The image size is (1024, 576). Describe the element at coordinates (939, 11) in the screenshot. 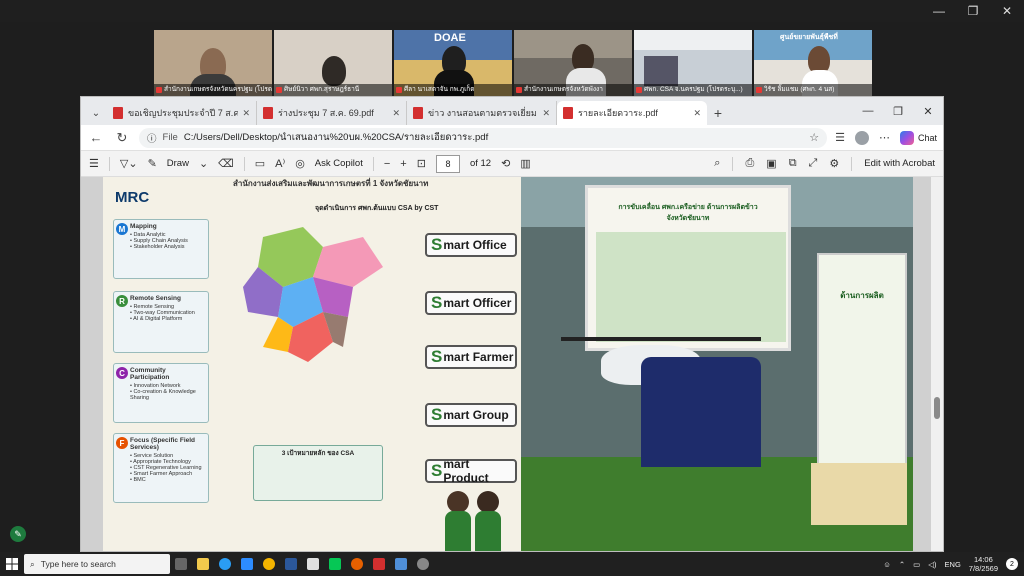

I see `minimize-button: —` at that location.